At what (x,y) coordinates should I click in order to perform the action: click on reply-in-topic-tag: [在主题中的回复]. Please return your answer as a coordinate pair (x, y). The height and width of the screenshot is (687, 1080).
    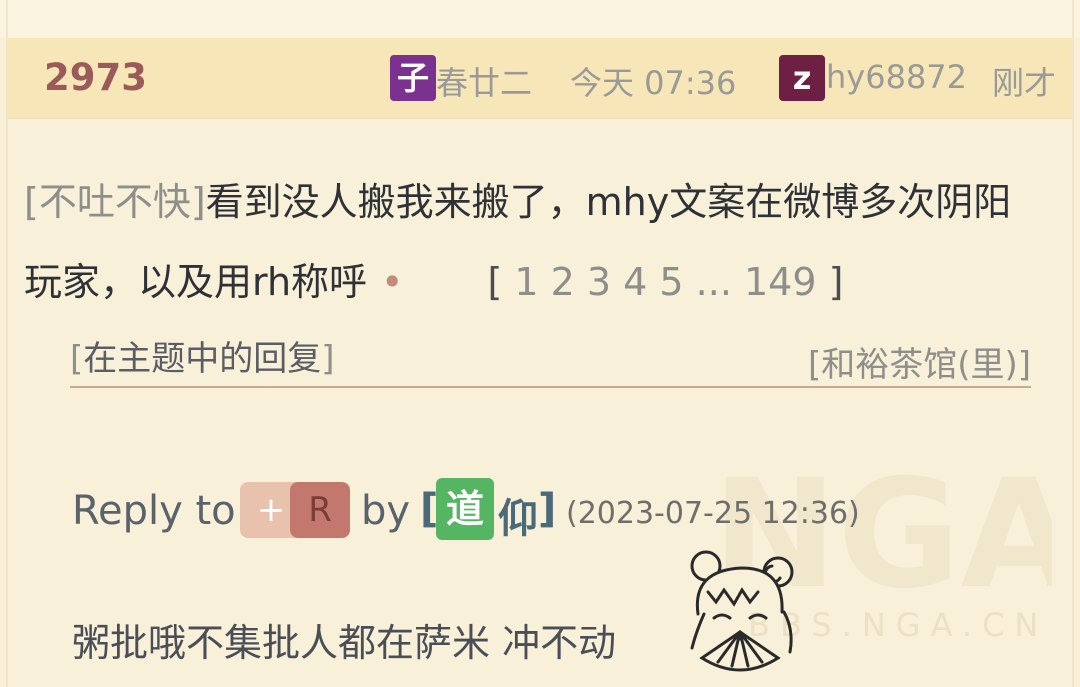
    Looking at the image, I should click on (202, 355).